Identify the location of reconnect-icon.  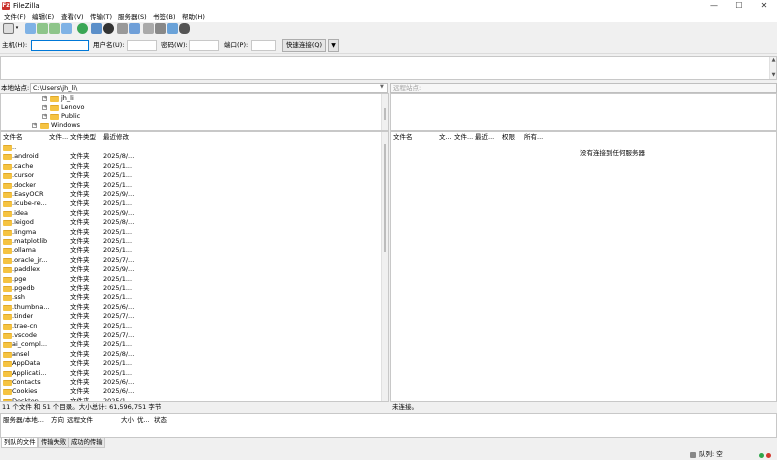
(134, 28).